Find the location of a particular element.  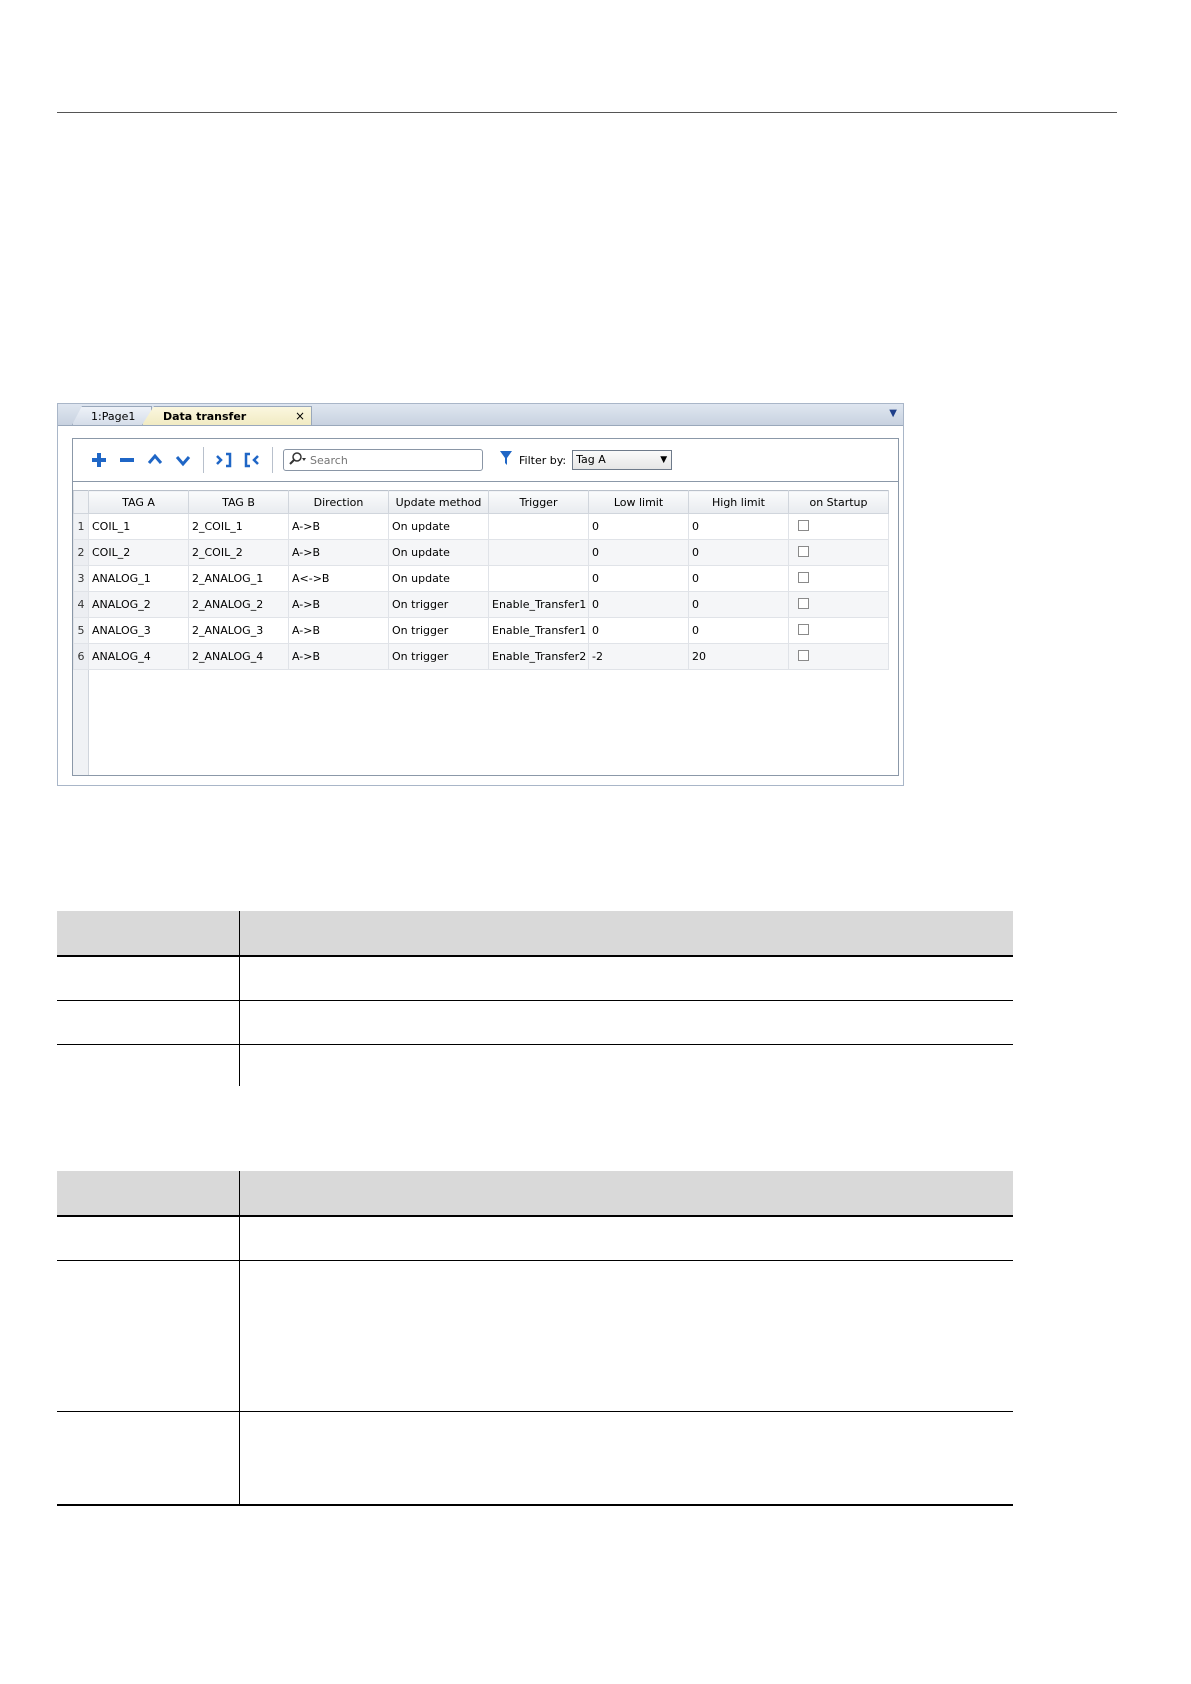

column-header: Direction is located at coordinates (338, 502).